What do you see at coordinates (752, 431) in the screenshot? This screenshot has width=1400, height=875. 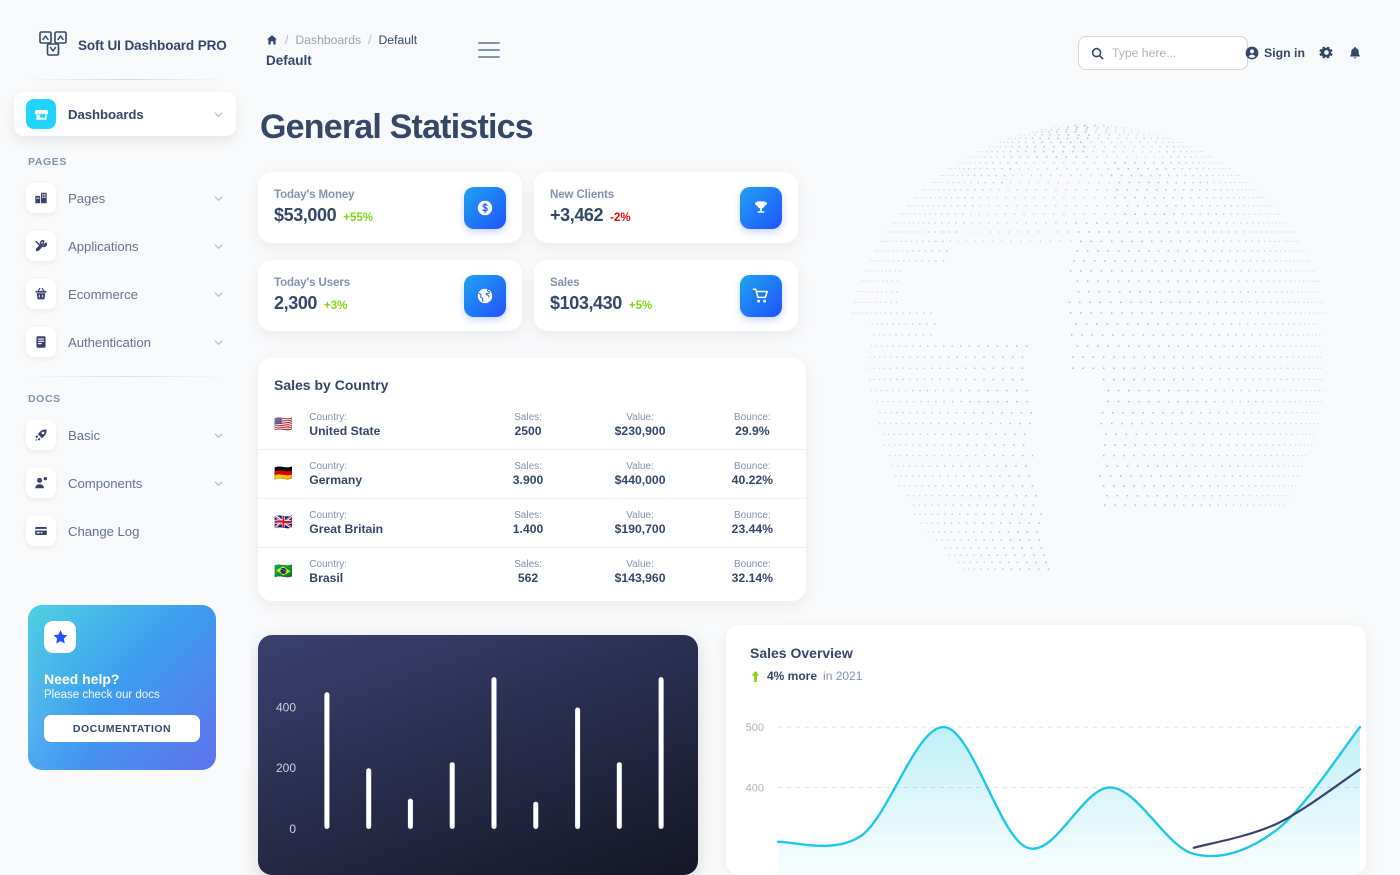 I see `cell-bounce: 29.9%` at bounding box center [752, 431].